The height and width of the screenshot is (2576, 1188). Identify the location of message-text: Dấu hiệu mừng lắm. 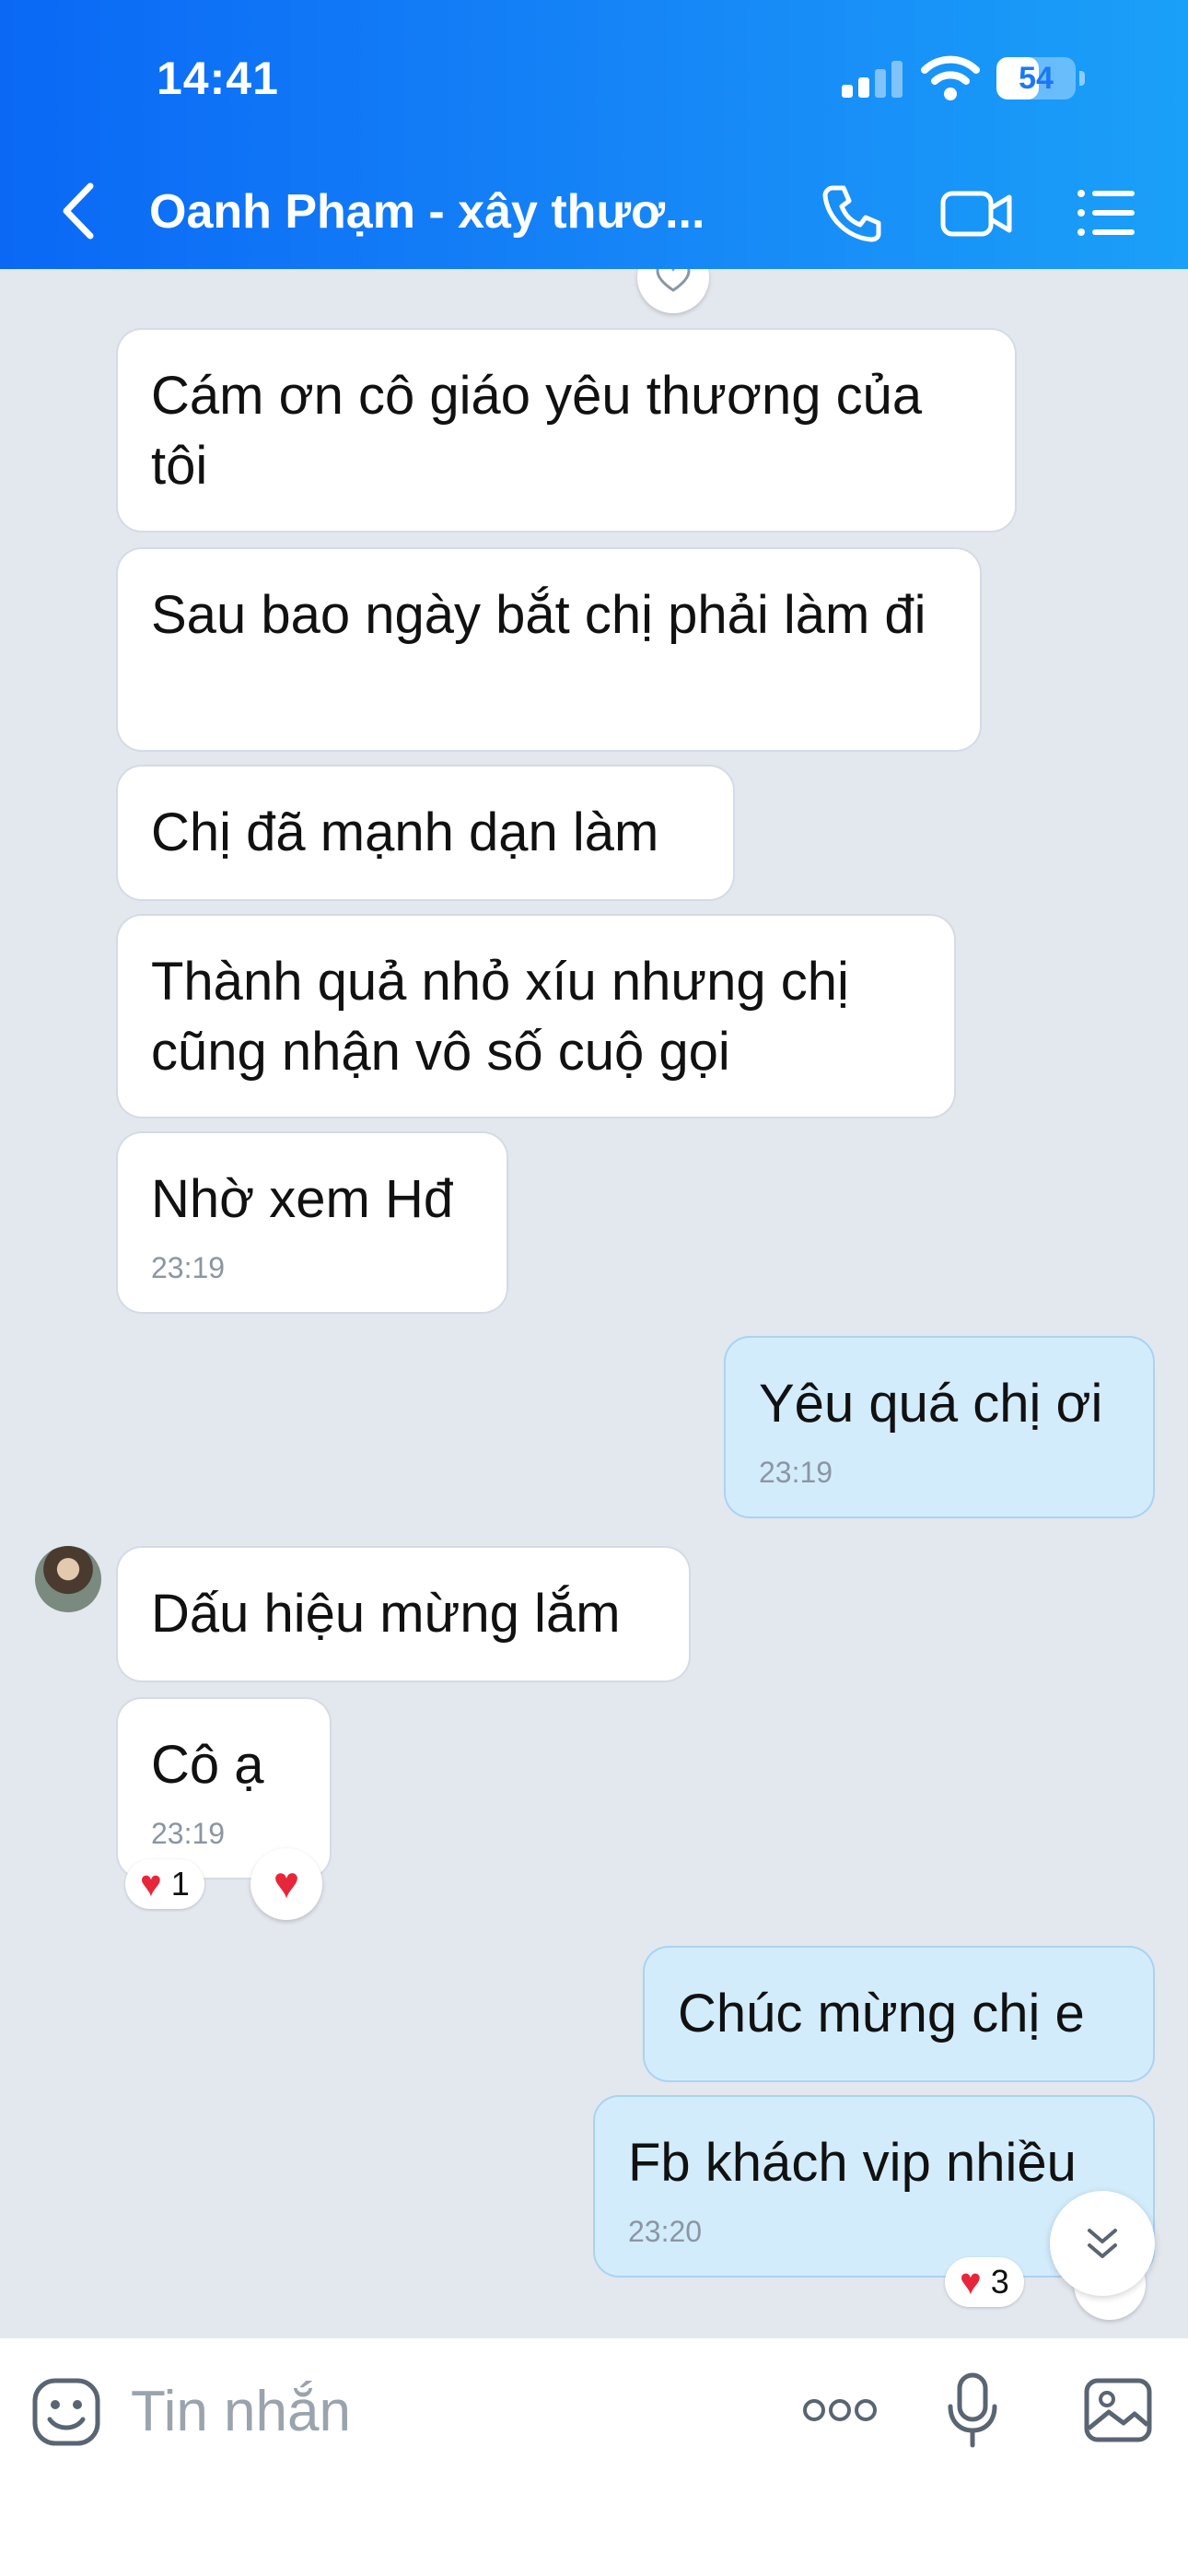
(386, 1614).